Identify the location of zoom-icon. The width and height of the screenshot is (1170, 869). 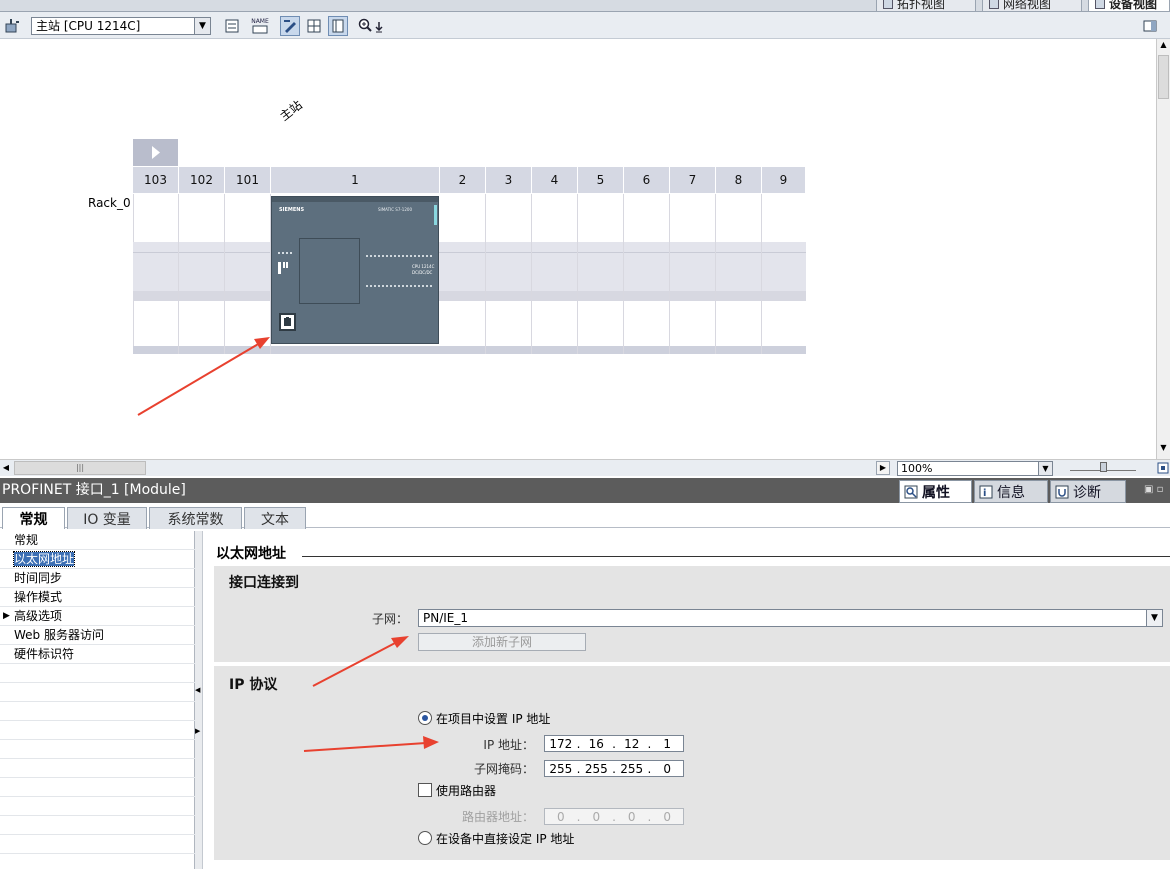
(372, 26).